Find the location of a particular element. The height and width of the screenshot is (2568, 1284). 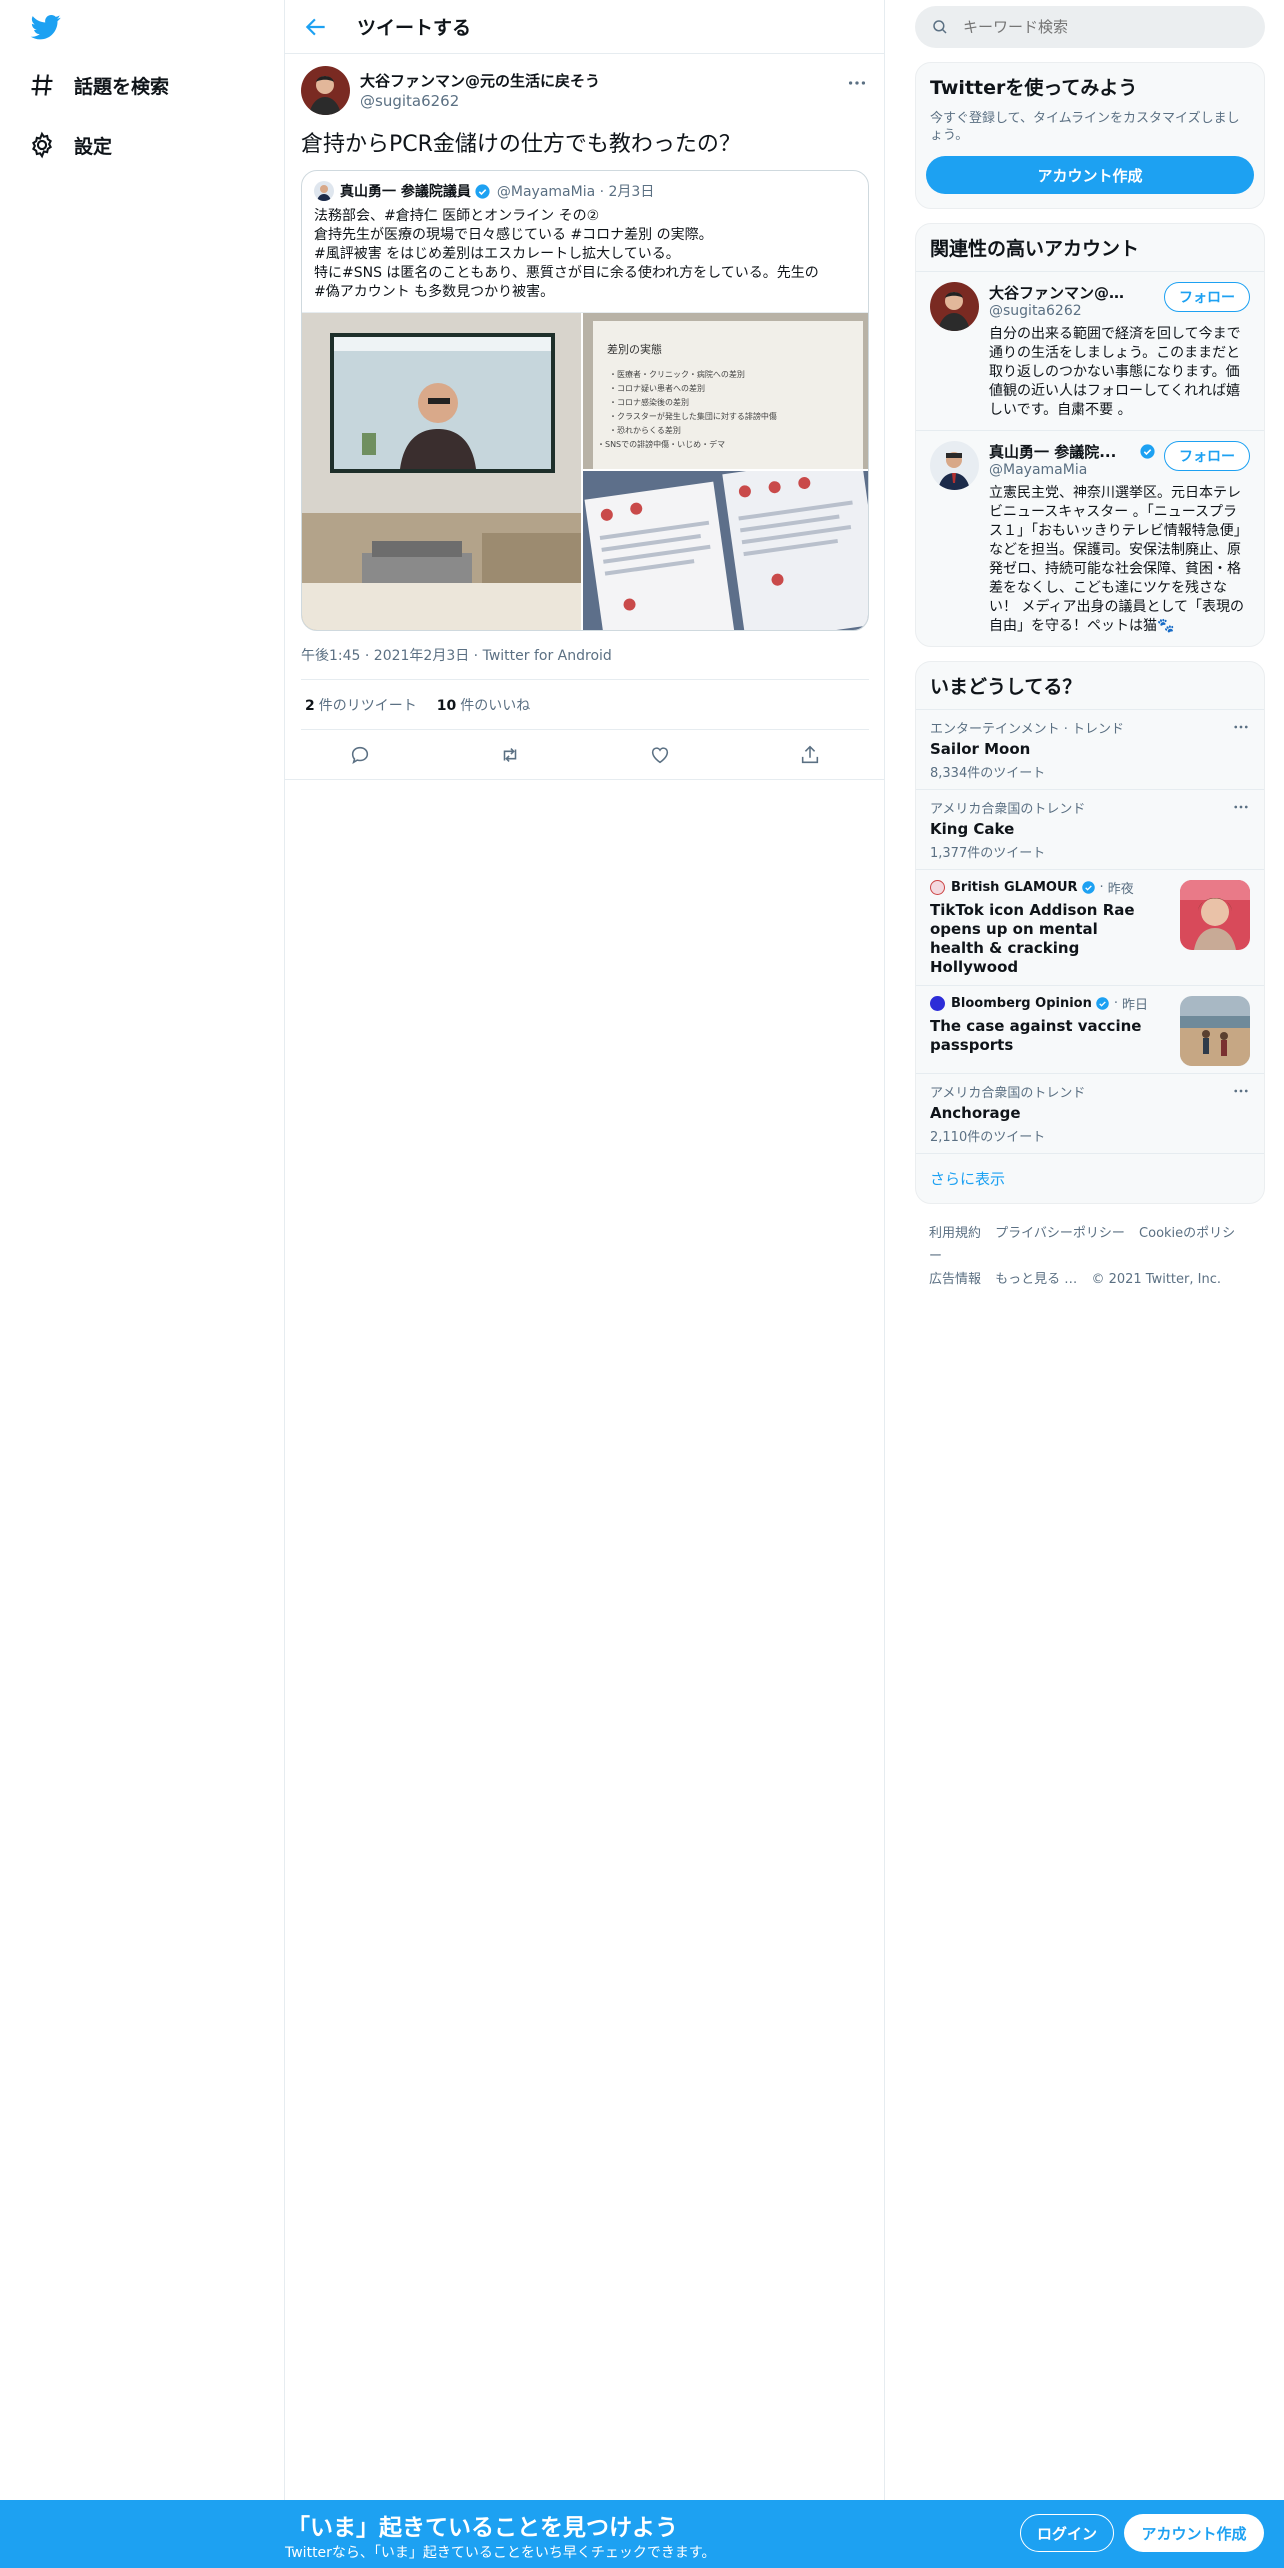

signup-button: アカウント作成 is located at coordinates (1194, 2533).